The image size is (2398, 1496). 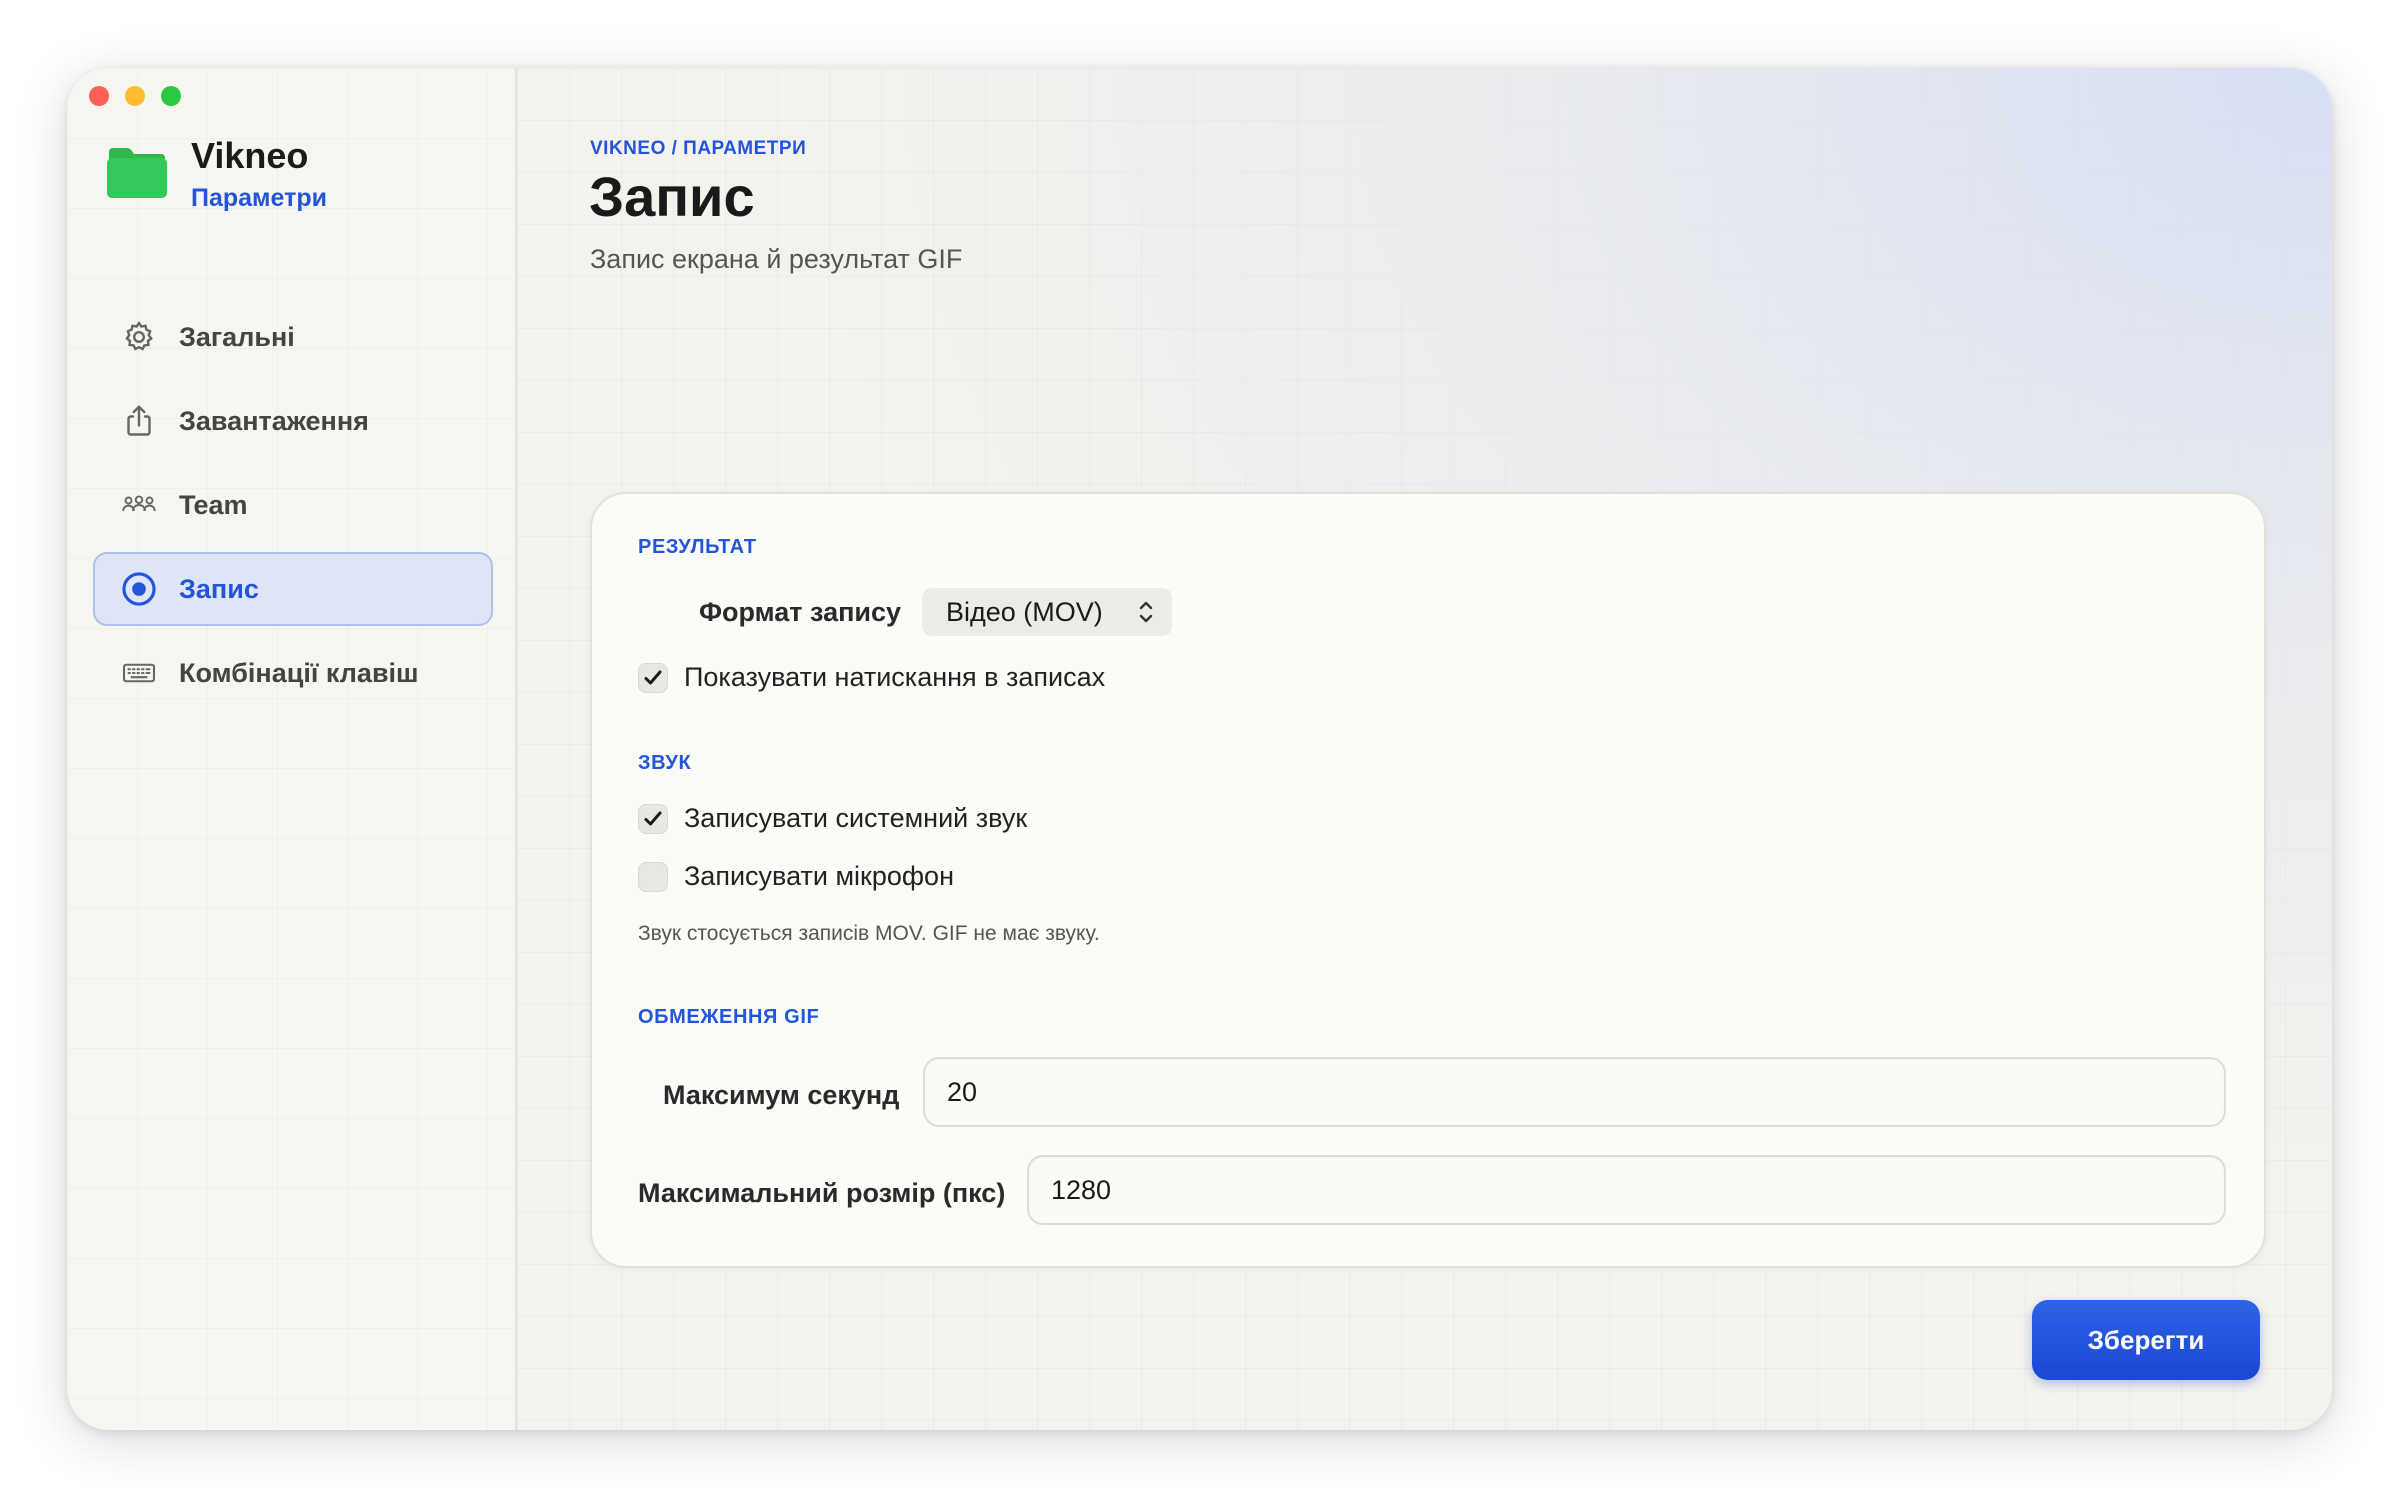 I want to click on app-brand: Vikneo Параметри, so click(x=216, y=175).